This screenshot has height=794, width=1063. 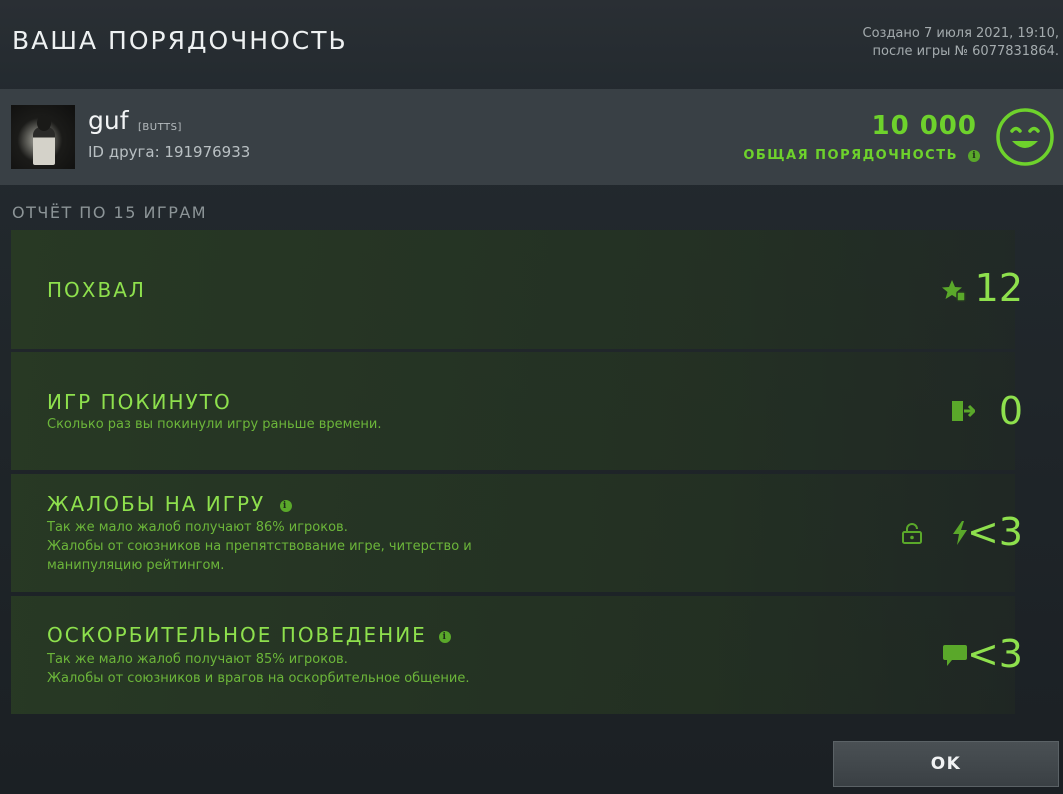 I want to click on lock-icon, so click(x=912, y=533).